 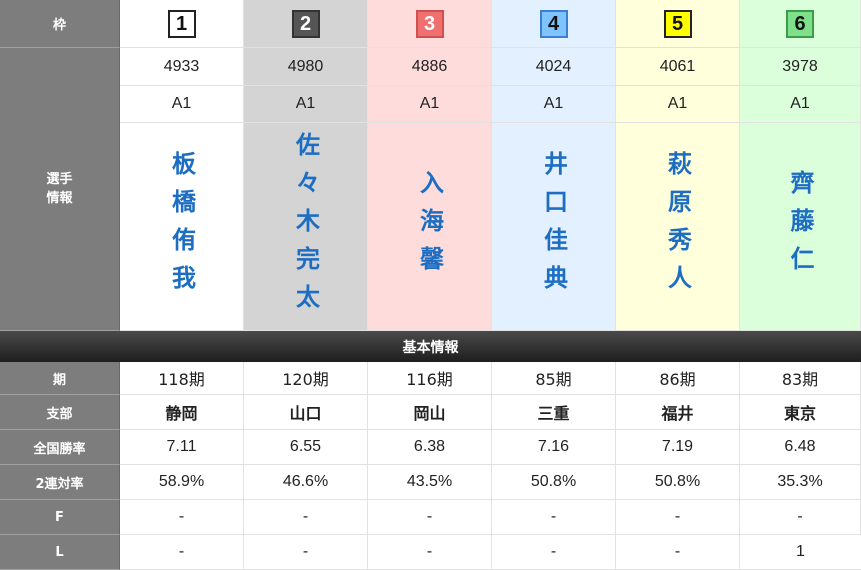 I want to click on term-value: 118期, so click(x=182, y=378).